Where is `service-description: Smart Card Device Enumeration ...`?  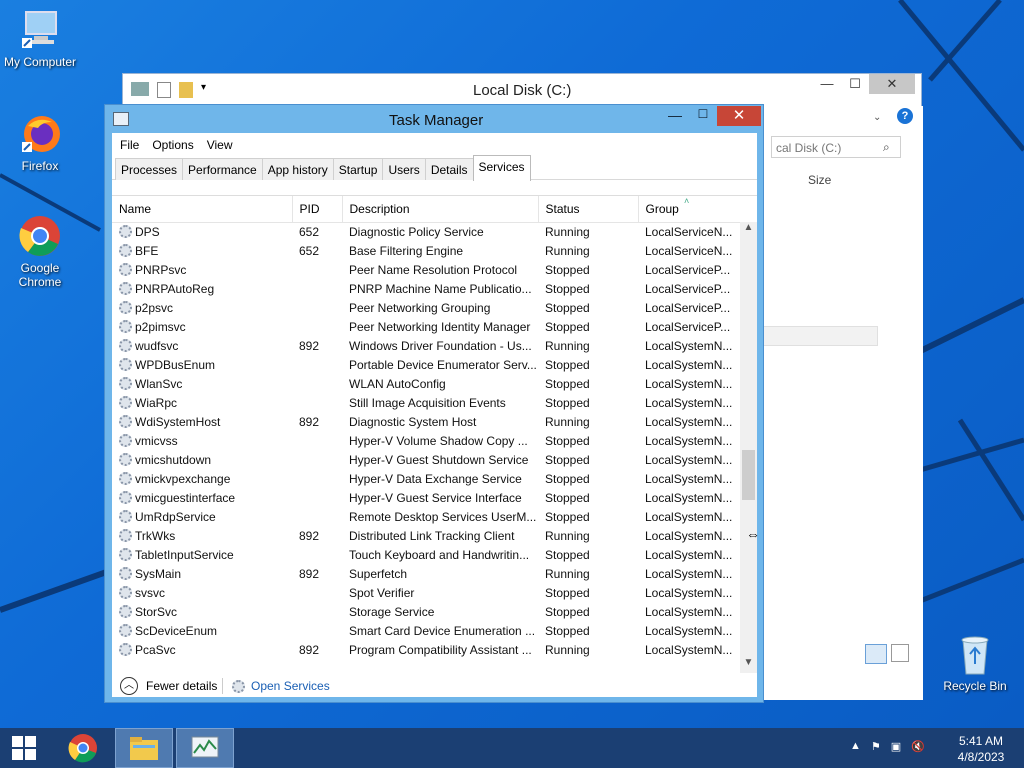
service-description: Smart Card Device Enumeration ... is located at coordinates (442, 630).